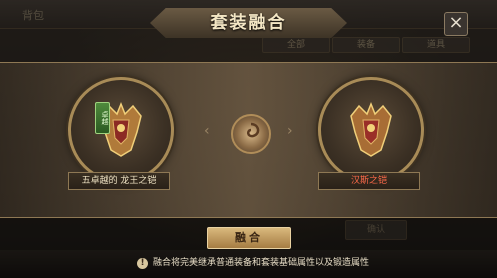 The width and height of the screenshot is (497, 278). I want to click on arrow-right-icon: ›, so click(290, 131).